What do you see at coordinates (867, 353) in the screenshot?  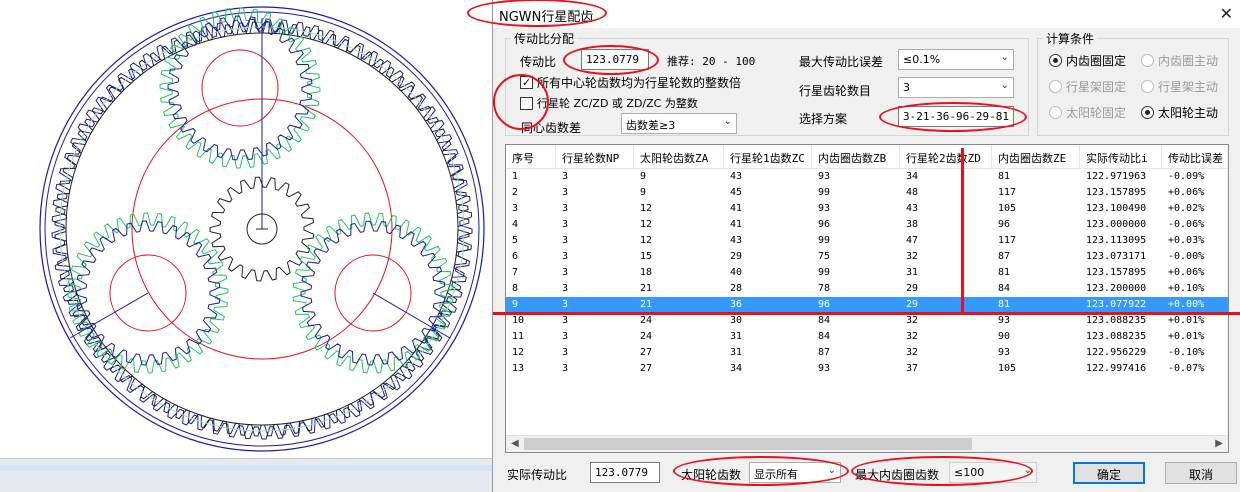 I see `table-row: 12 3 27 31 87 32 93 122.956229 -0.10%` at bounding box center [867, 353].